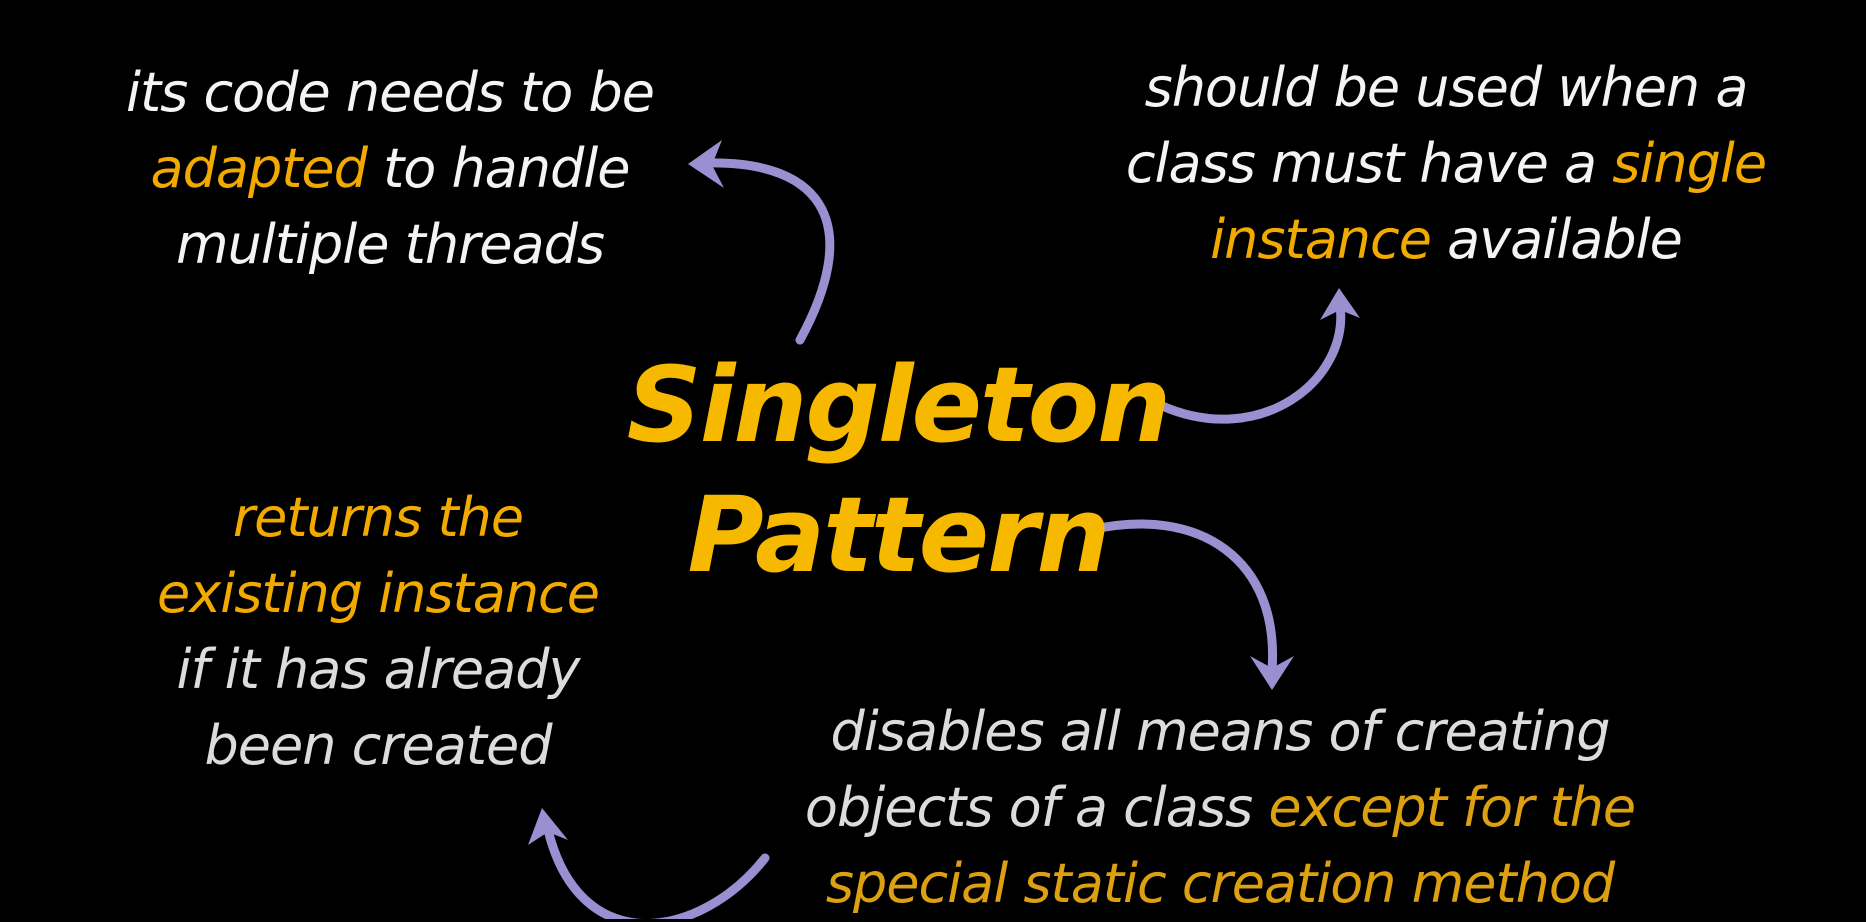 Image resolution: width=1866 pixels, height=922 pixels. What do you see at coordinates (898, 405) in the screenshot?
I see `title-line1: Singleton` at bounding box center [898, 405].